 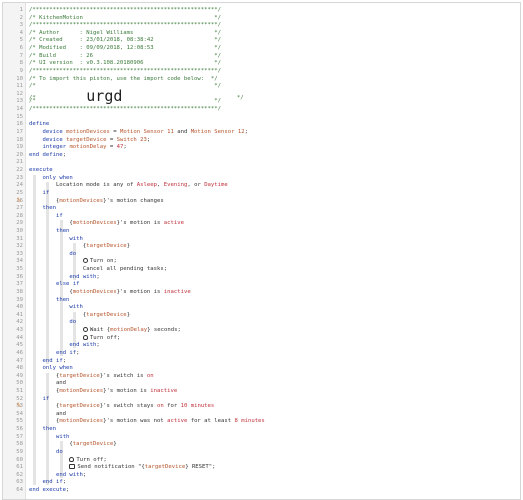 I want to click on code-line: 64 end execute;, so click(x=261, y=490).